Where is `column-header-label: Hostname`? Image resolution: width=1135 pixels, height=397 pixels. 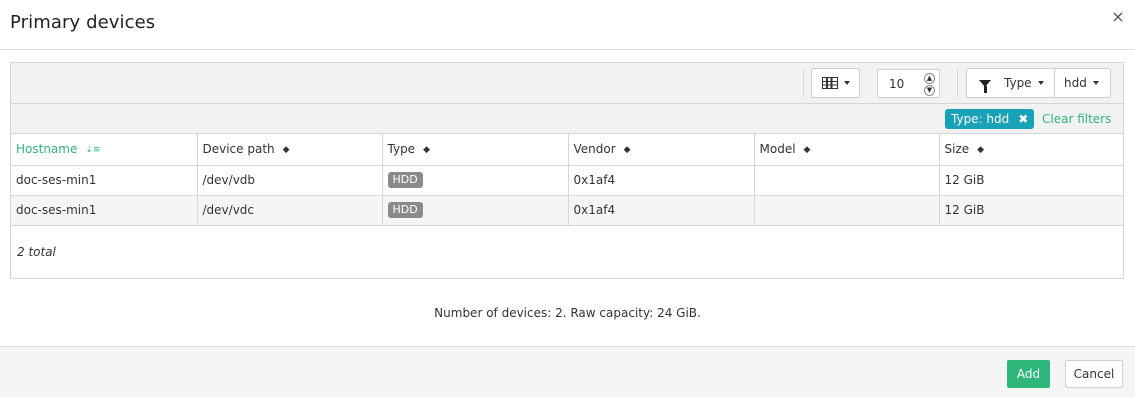
column-header-label: Hostname is located at coordinates (47, 149).